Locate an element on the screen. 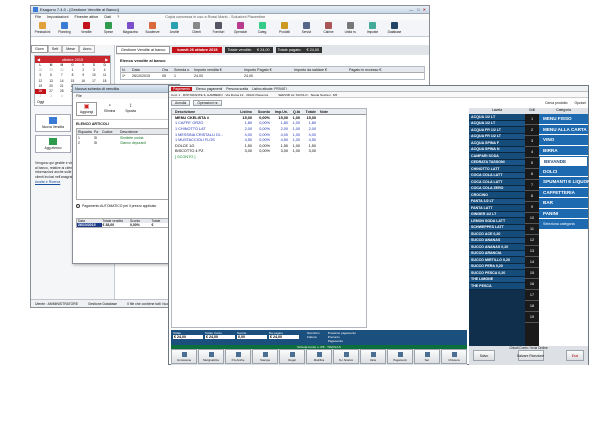 The image size is (589, 435). quantity-button: 17 is located at coordinates (532, 295).